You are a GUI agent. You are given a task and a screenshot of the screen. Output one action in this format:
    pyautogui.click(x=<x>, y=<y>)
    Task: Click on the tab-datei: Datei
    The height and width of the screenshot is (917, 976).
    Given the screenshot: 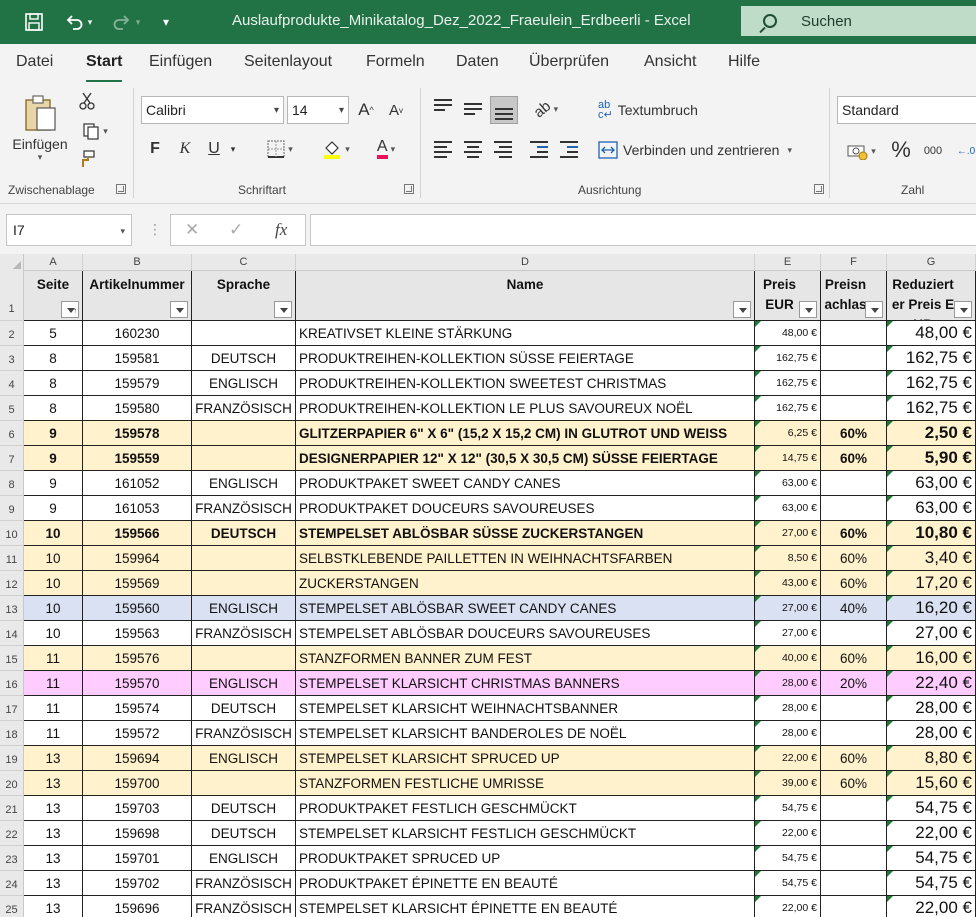 What is the action you would take?
    pyautogui.click(x=34, y=62)
    